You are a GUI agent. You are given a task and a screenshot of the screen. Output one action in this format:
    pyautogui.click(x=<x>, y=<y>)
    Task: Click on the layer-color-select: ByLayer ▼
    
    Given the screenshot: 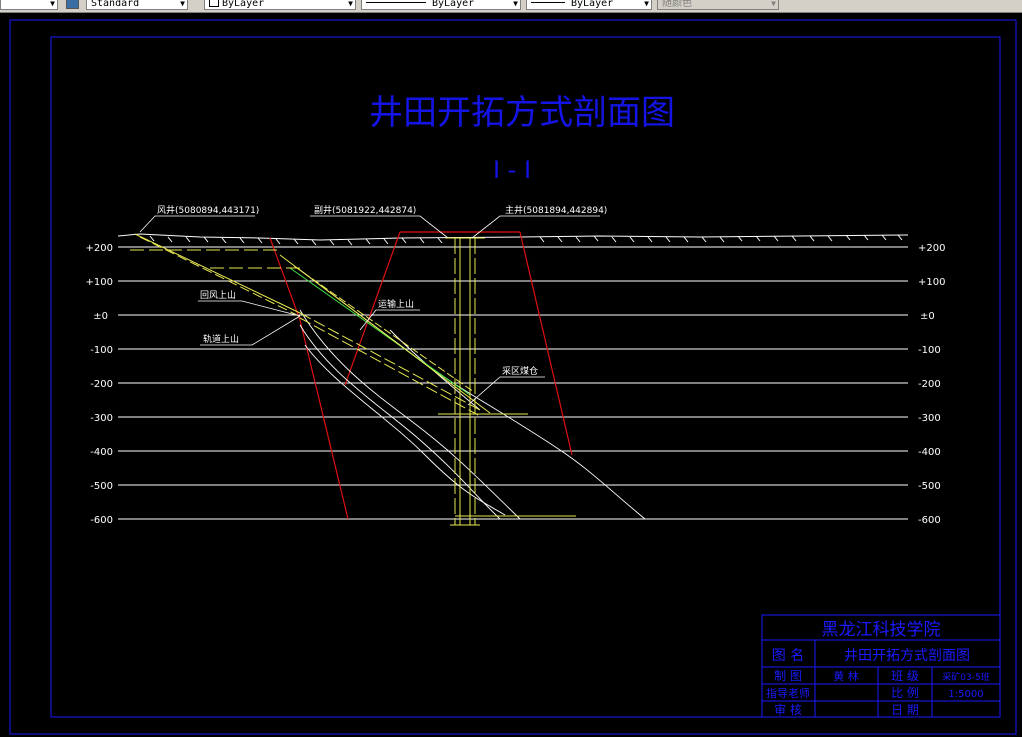 What is the action you would take?
    pyautogui.click(x=280, y=5)
    